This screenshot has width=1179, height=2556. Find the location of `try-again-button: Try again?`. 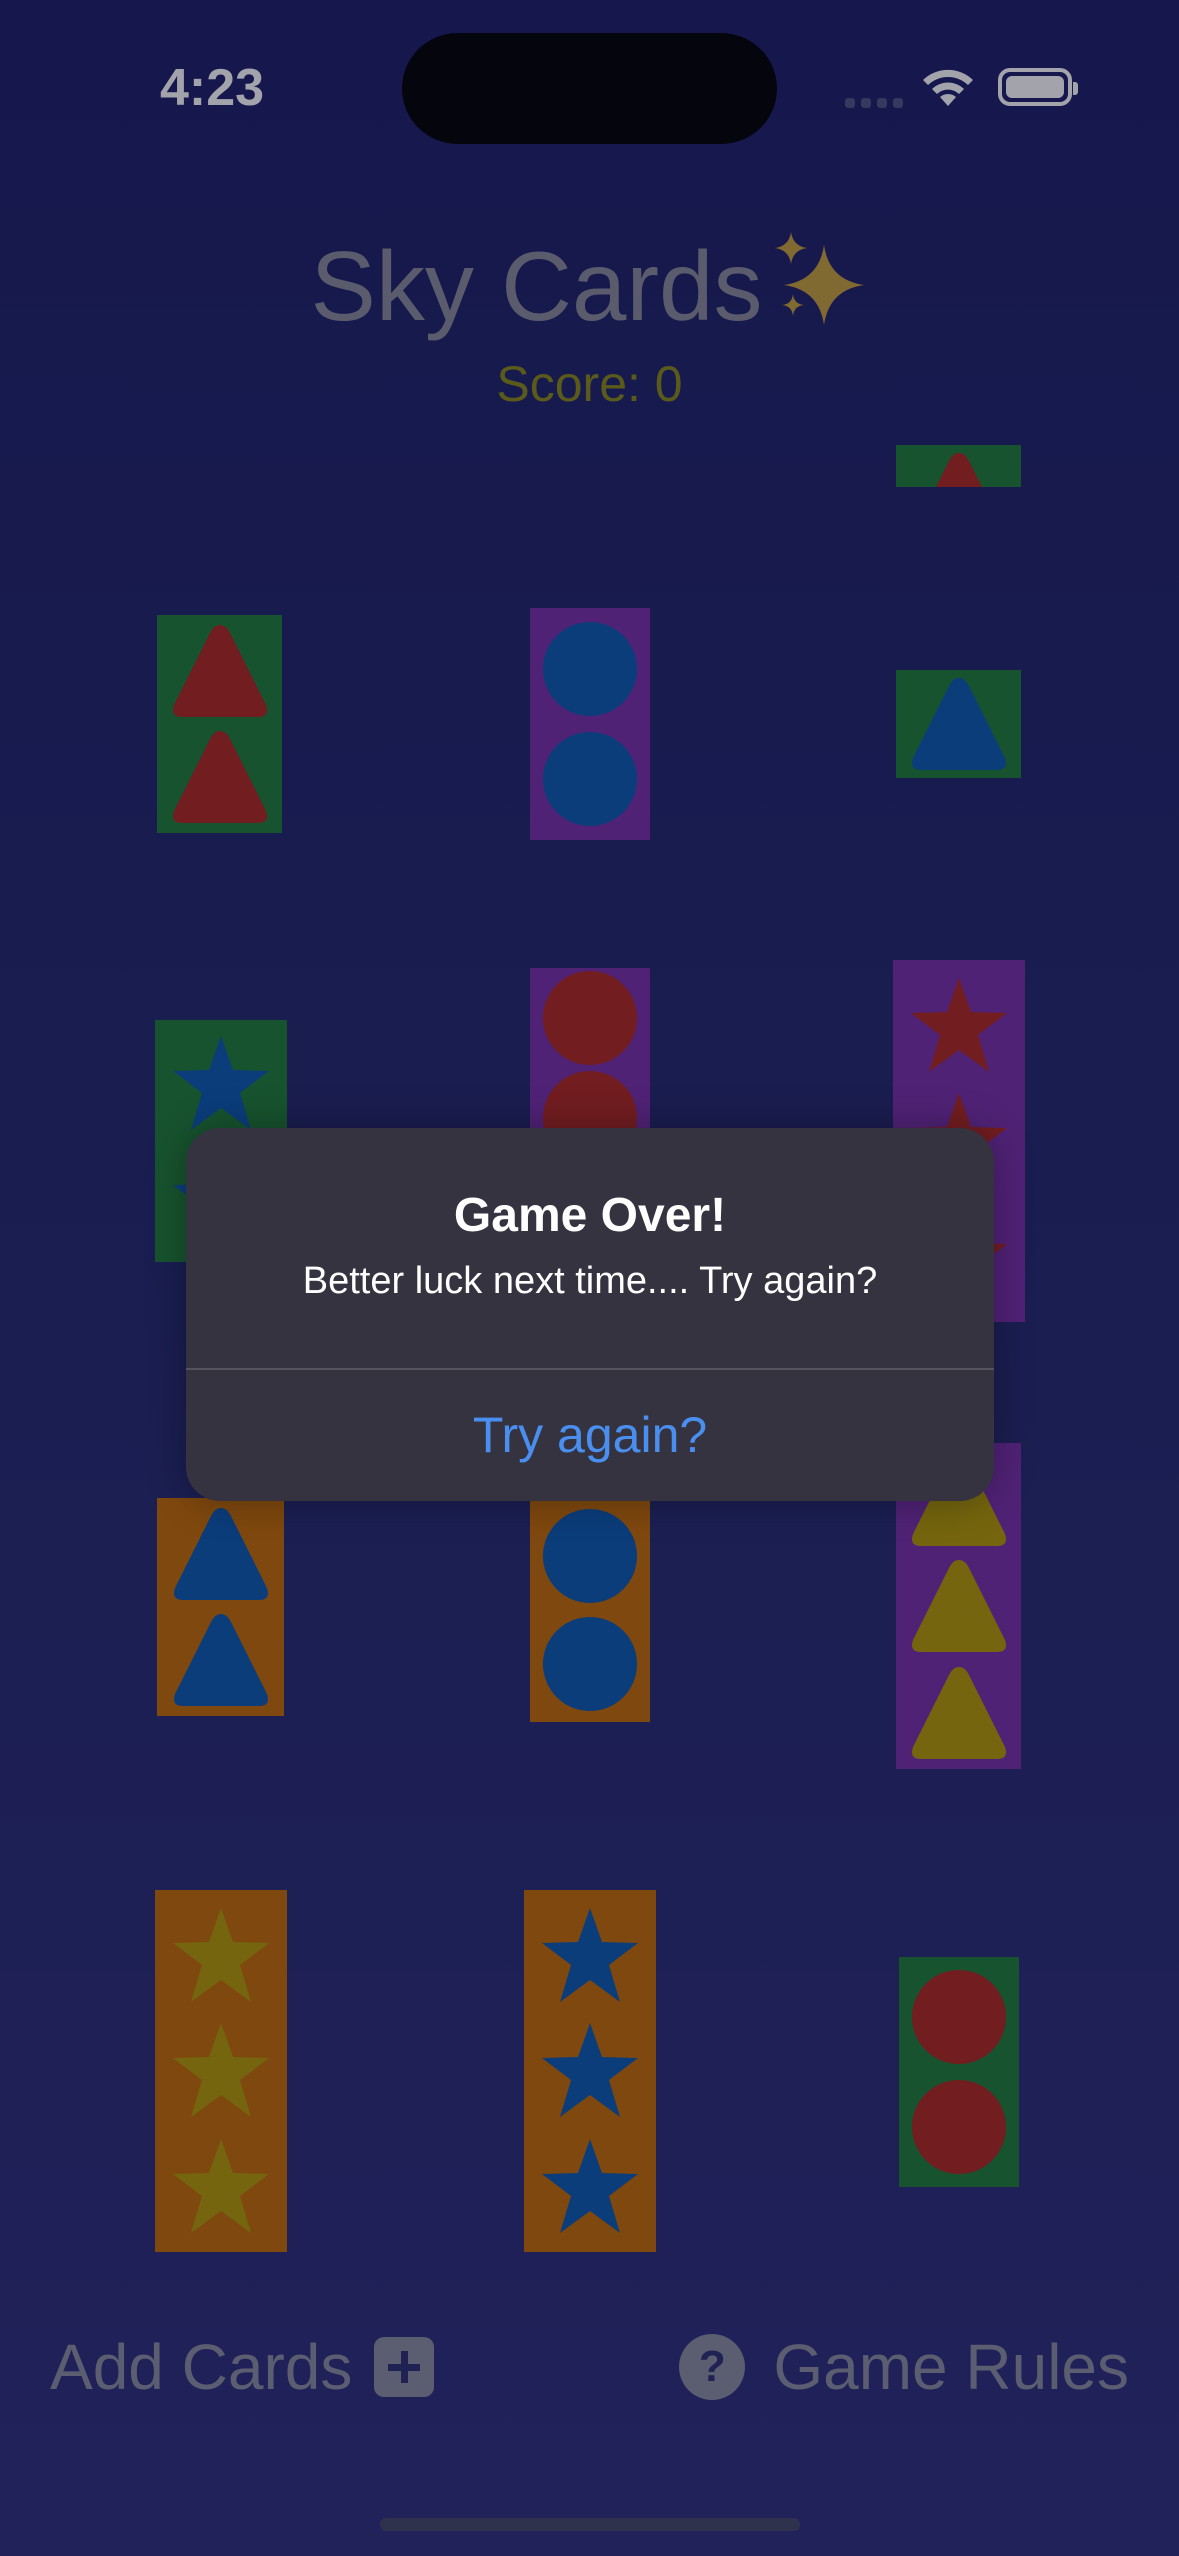

try-again-button: Try again? is located at coordinates (590, 1435).